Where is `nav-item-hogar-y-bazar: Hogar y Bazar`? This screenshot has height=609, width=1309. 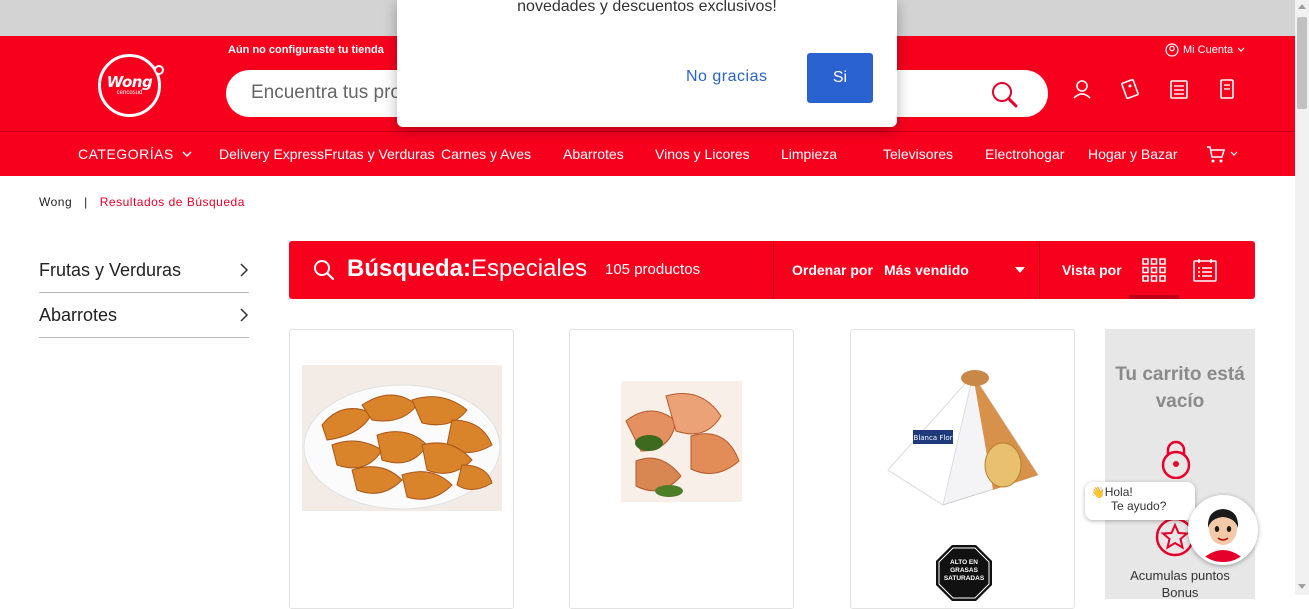 nav-item-hogar-y-bazar: Hogar y Bazar is located at coordinates (1132, 154).